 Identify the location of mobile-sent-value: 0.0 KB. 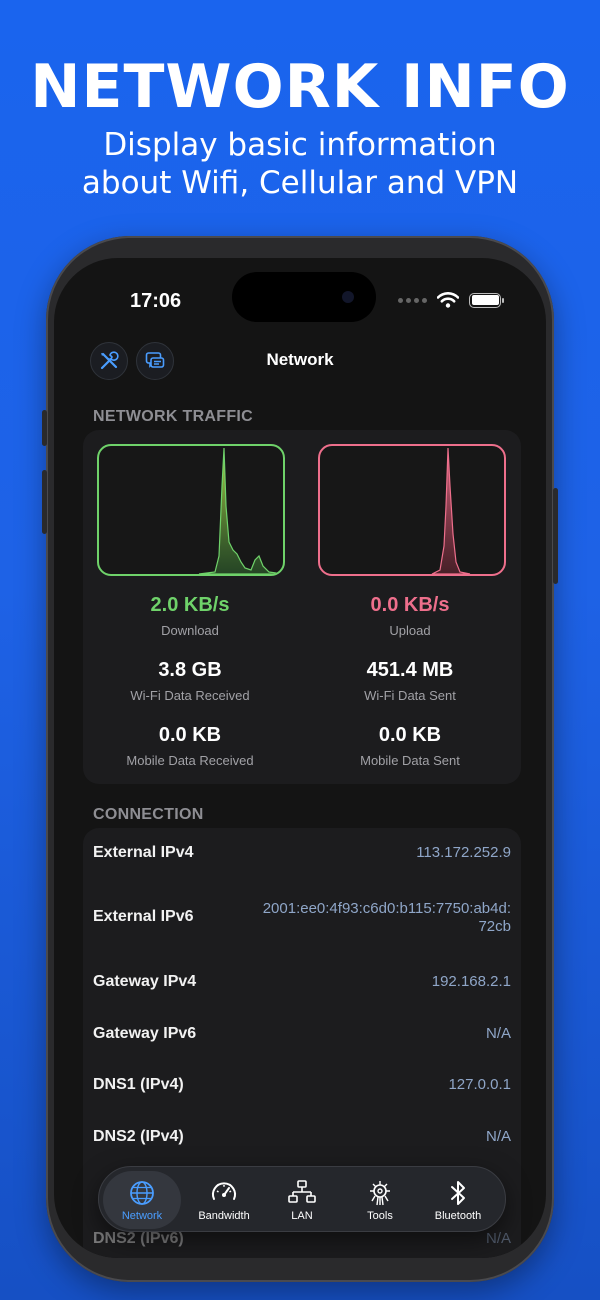
(410, 735).